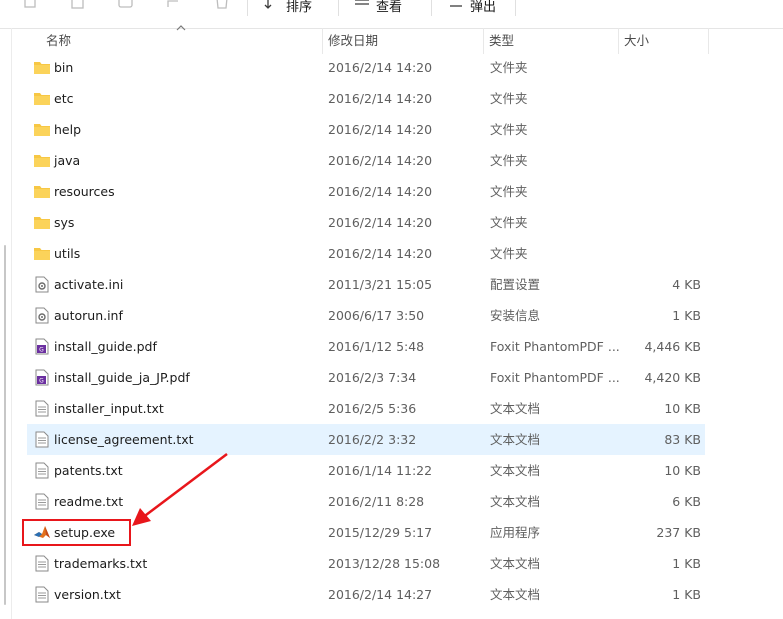 The width and height of the screenshot is (783, 619). Describe the element at coordinates (362, 6) in the screenshot. I see `view-icon` at that location.